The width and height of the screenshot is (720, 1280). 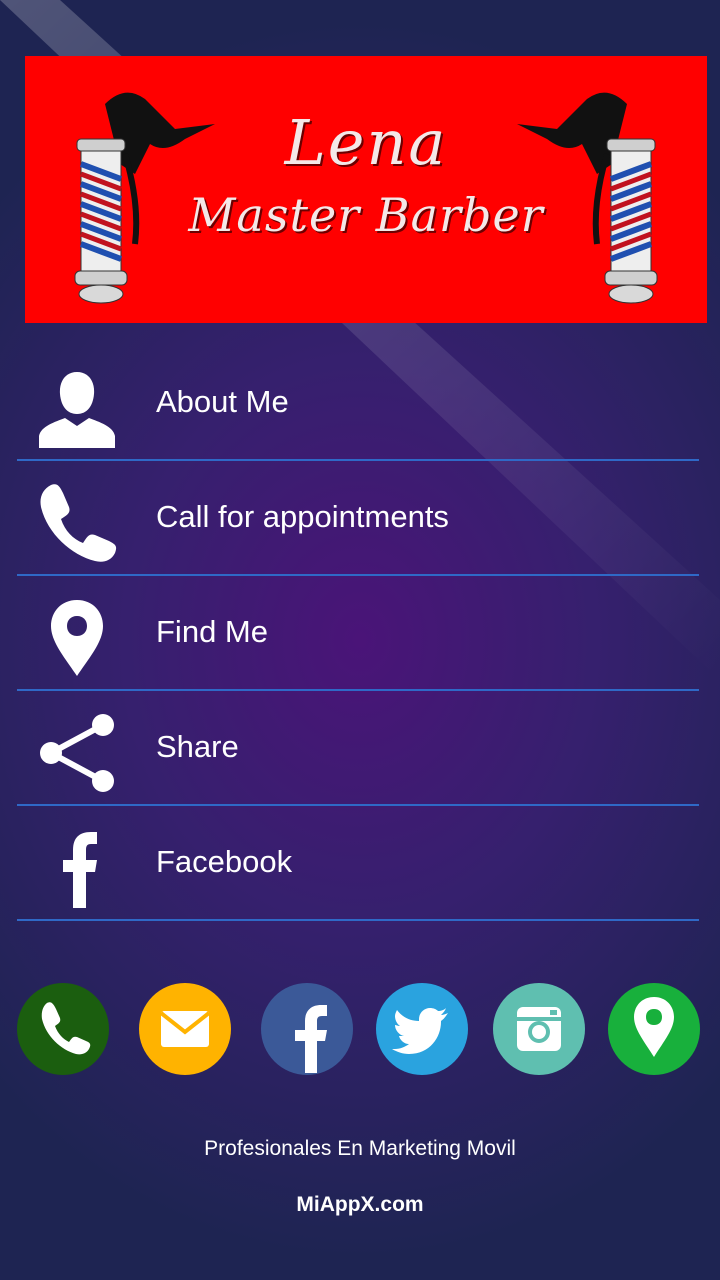 I want to click on email-icon, so click(x=185, y=1029).